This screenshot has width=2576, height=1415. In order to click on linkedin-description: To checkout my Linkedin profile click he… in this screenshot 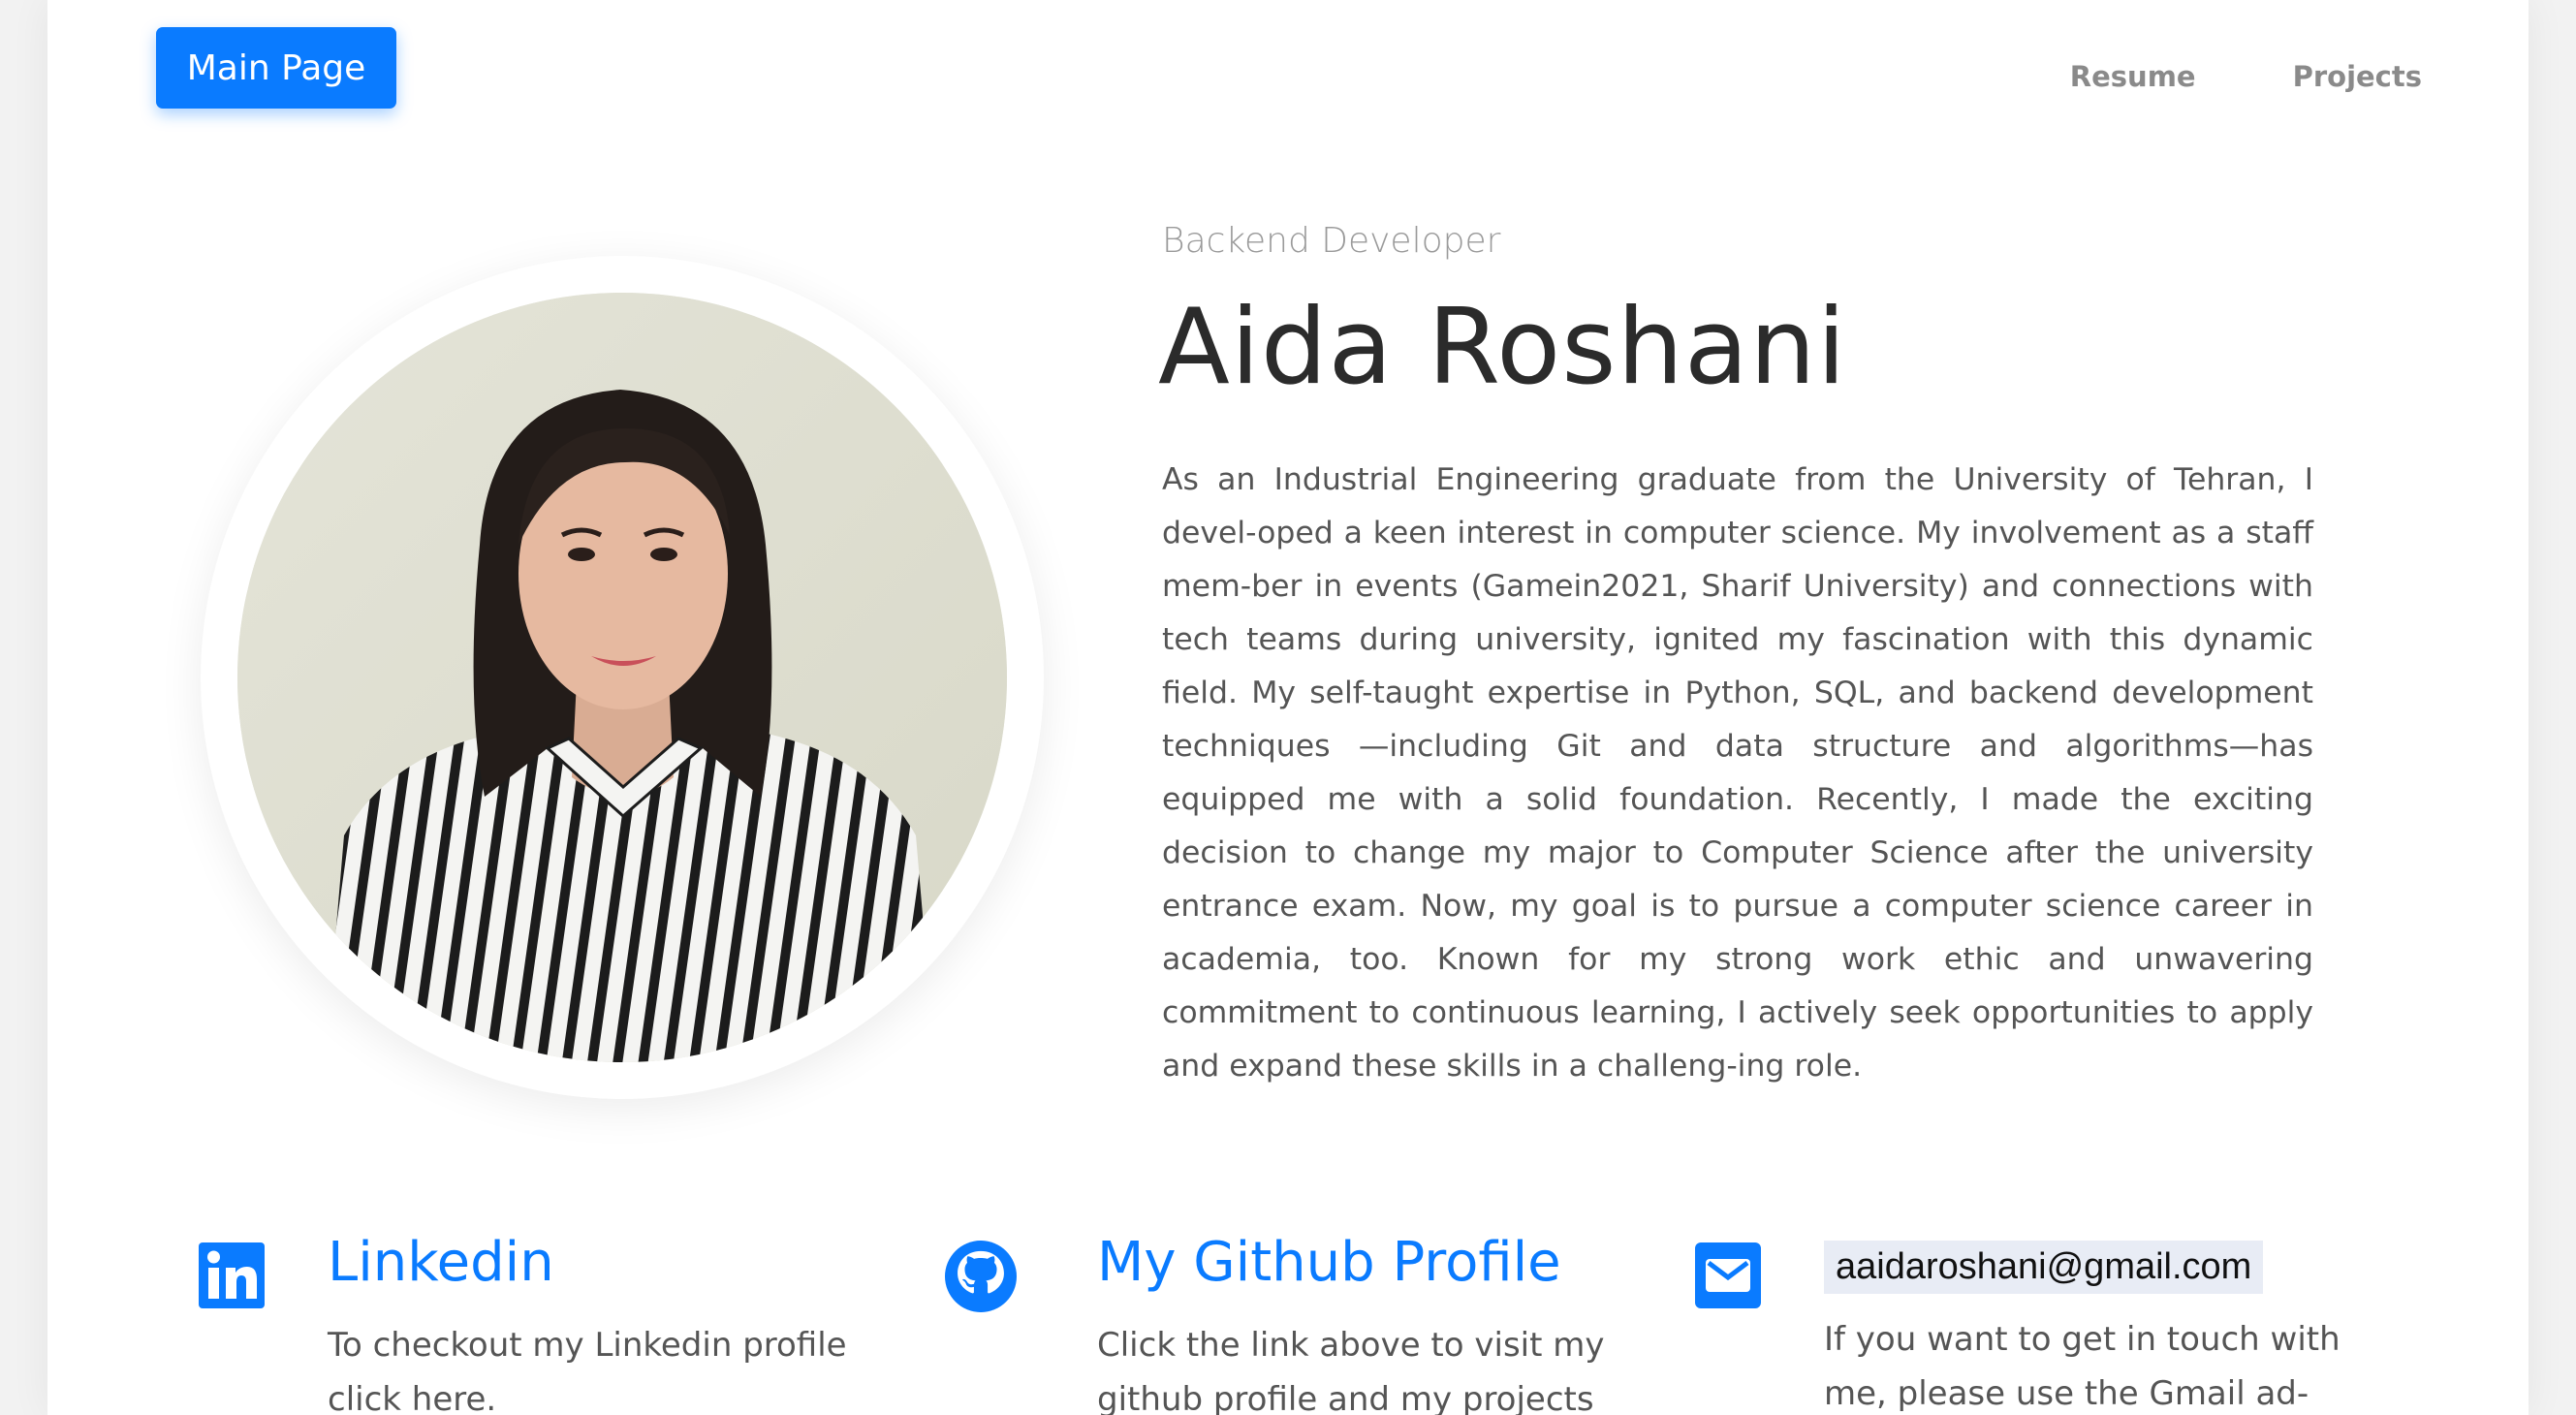, I will do `click(587, 1370)`.